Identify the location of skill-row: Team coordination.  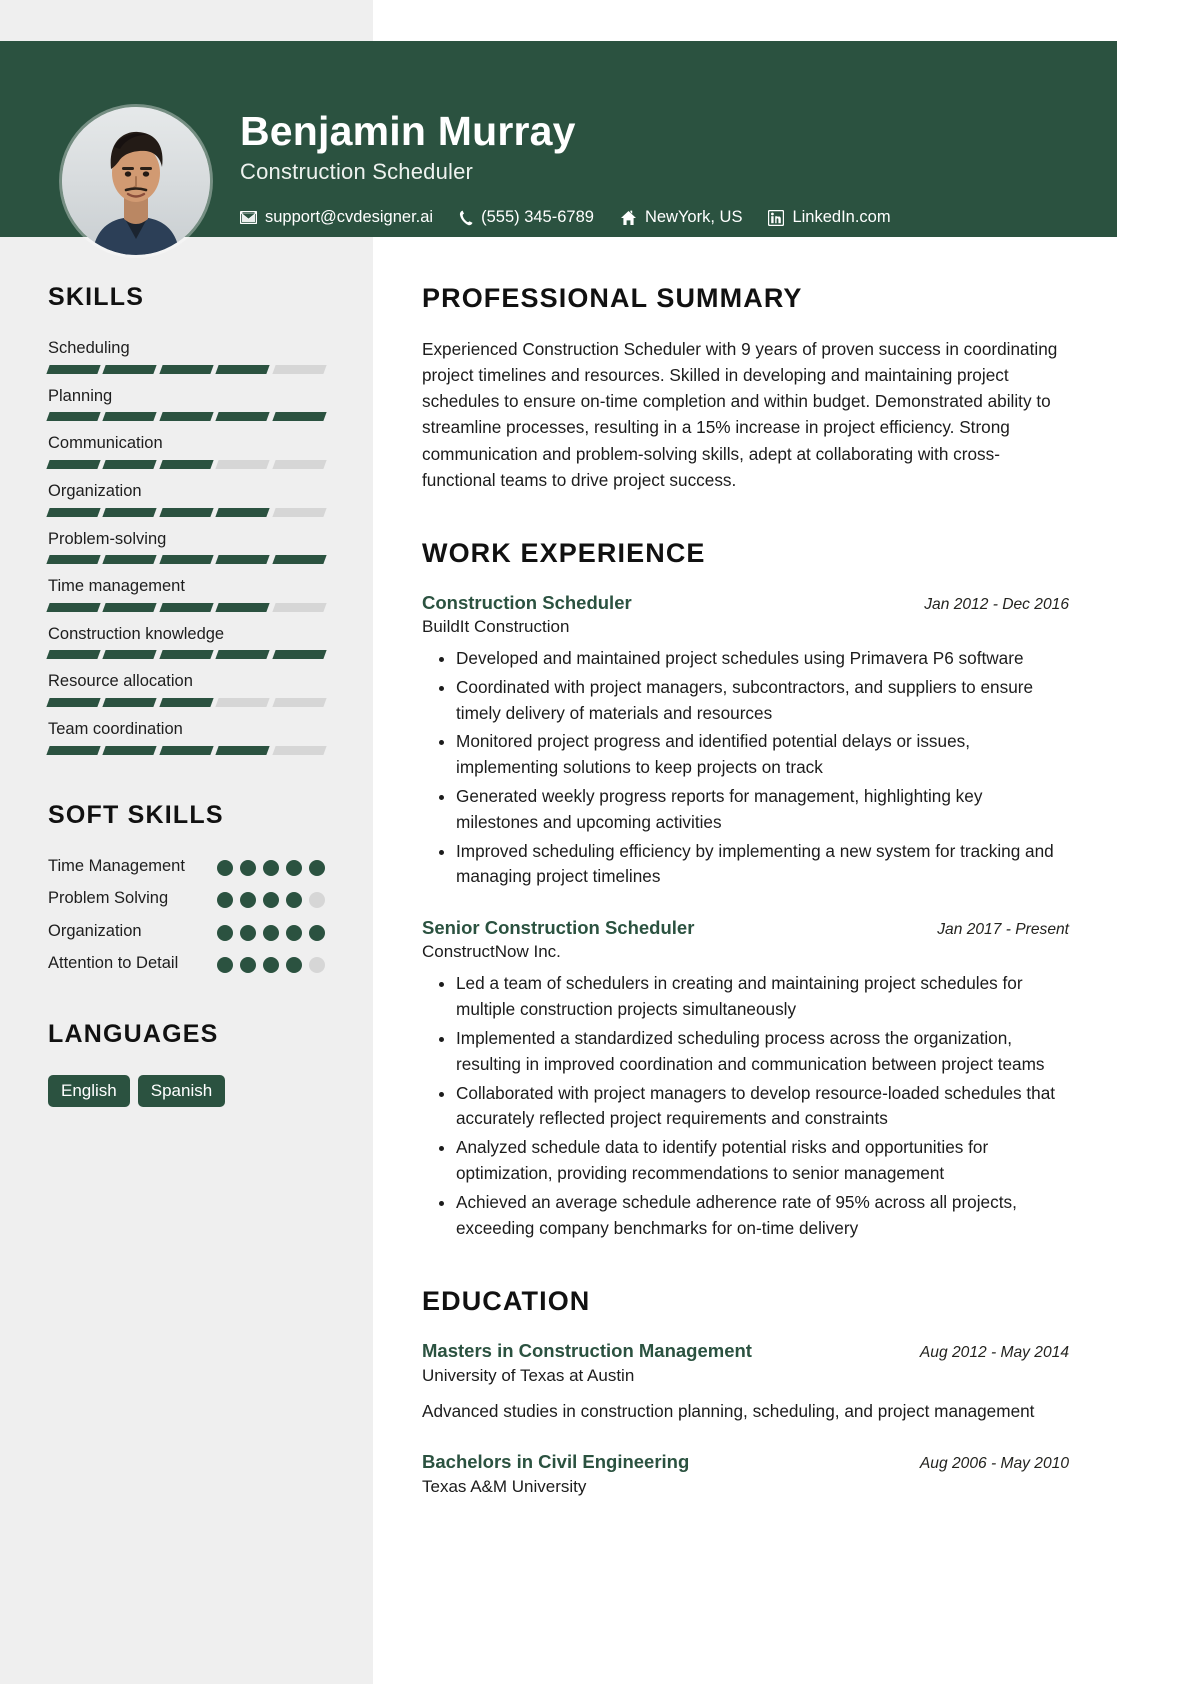
(186, 737).